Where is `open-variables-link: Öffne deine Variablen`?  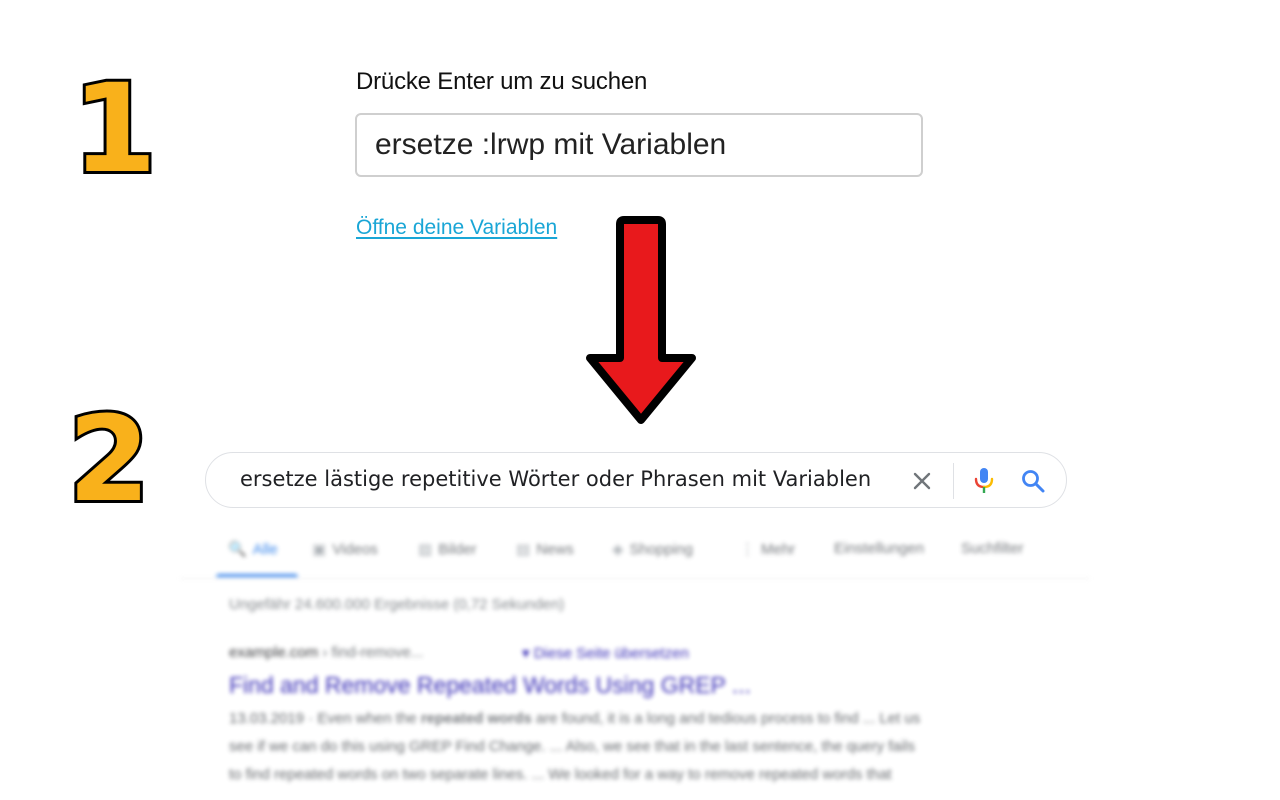
open-variables-link: Öffne deine Variablen is located at coordinates (456, 228).